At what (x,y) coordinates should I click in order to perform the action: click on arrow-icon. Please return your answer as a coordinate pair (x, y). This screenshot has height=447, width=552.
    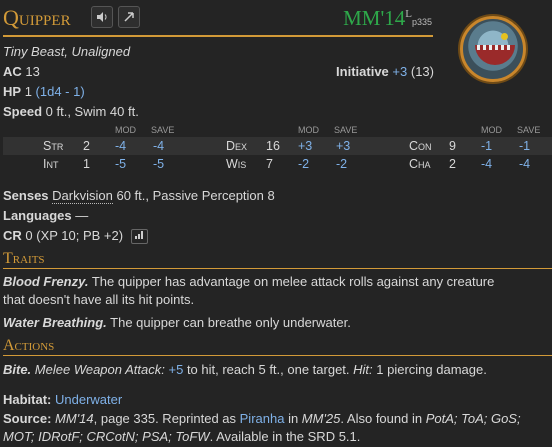
    Looking at the image, I should click on (129, 17).